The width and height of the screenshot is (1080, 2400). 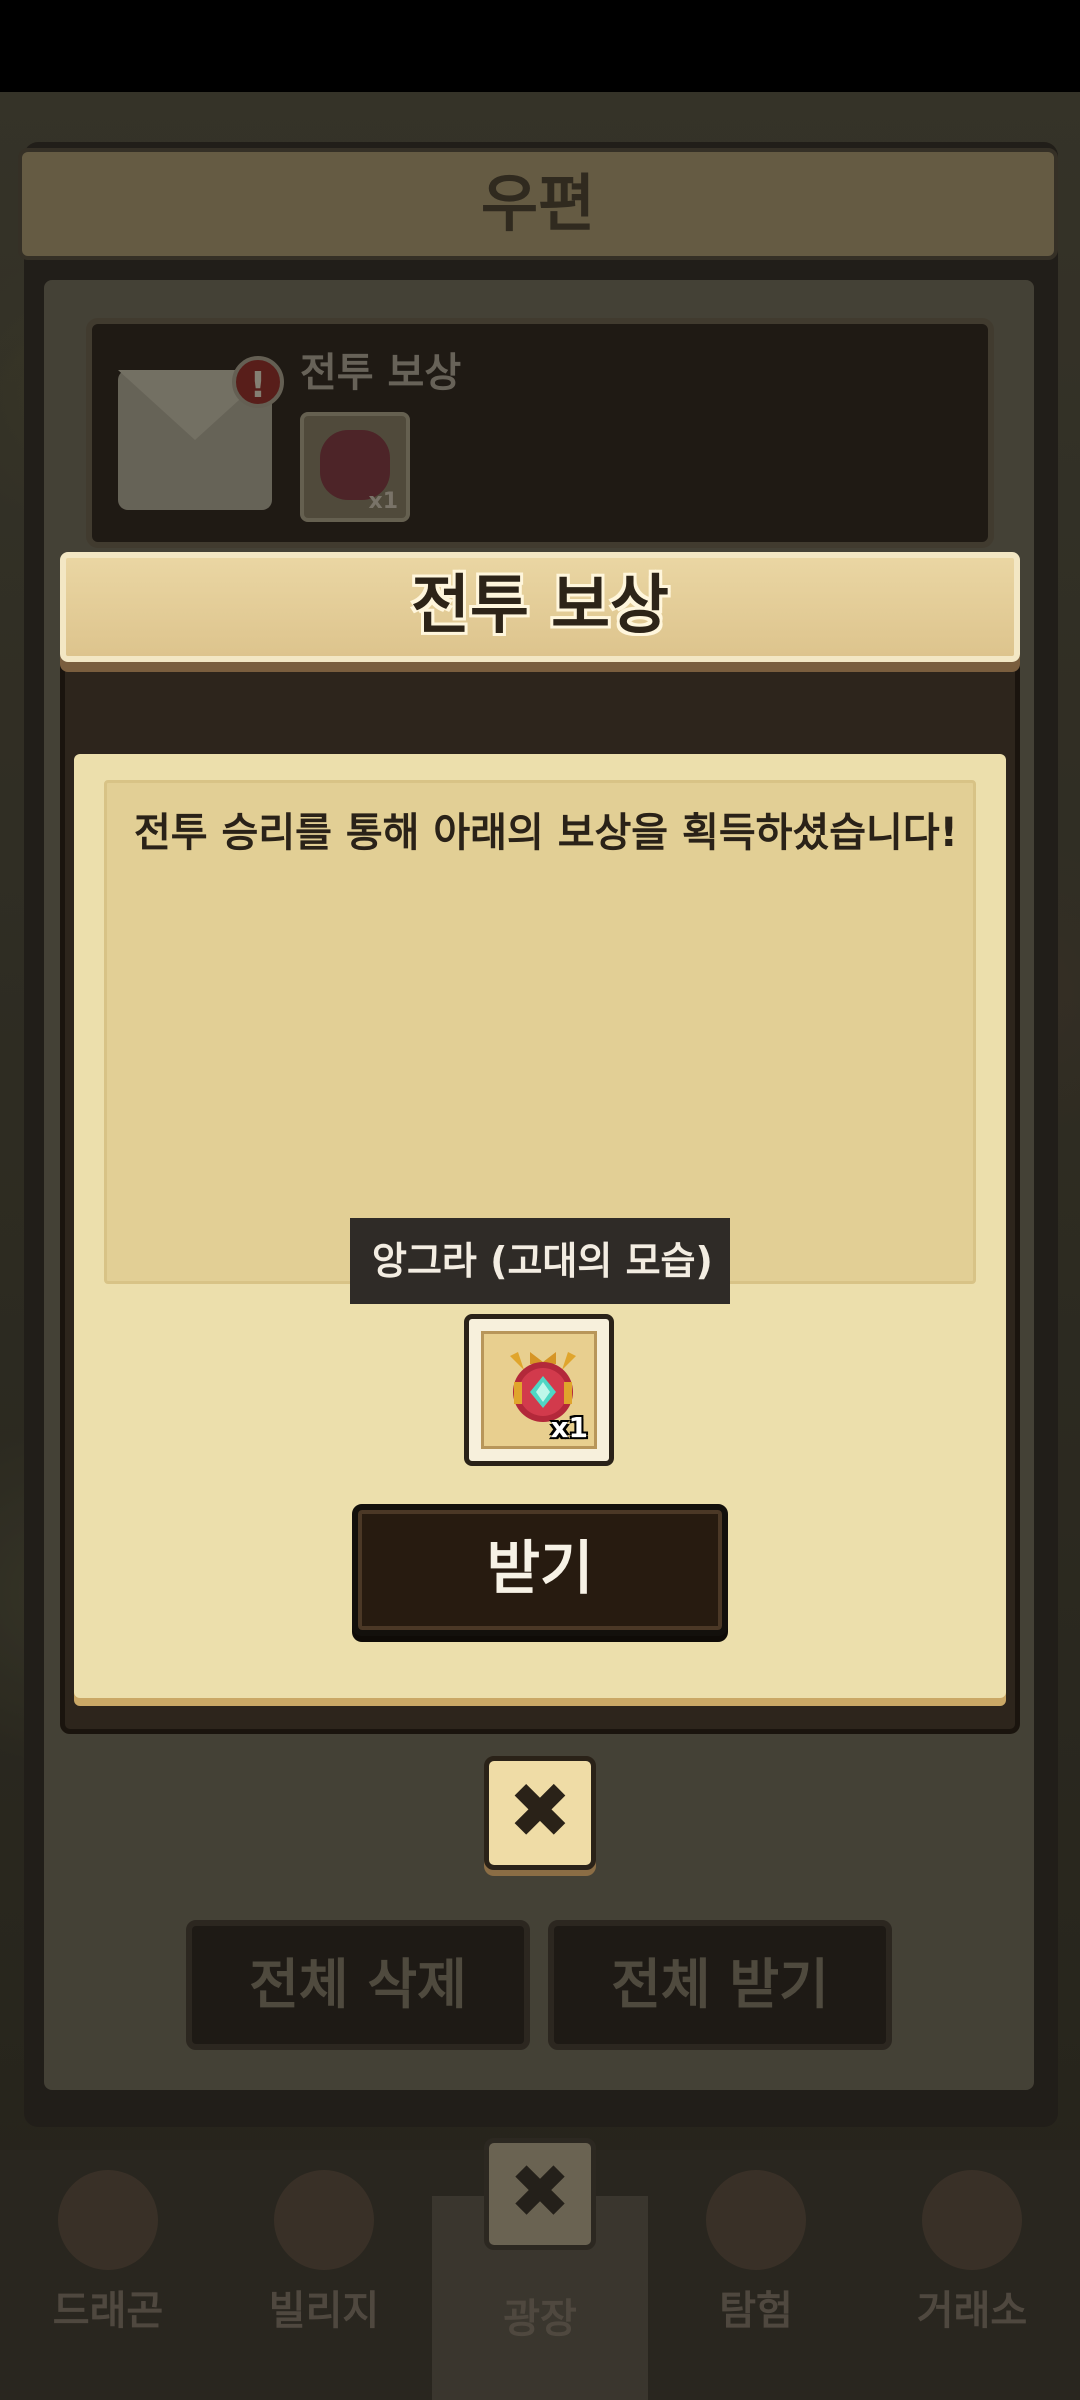 What do you see at coordinates (540, 1261) in the screenshot?
I see `item-name-tooltip: 앙그라 (고대의 모습)` at bounding box center [540, 1261].